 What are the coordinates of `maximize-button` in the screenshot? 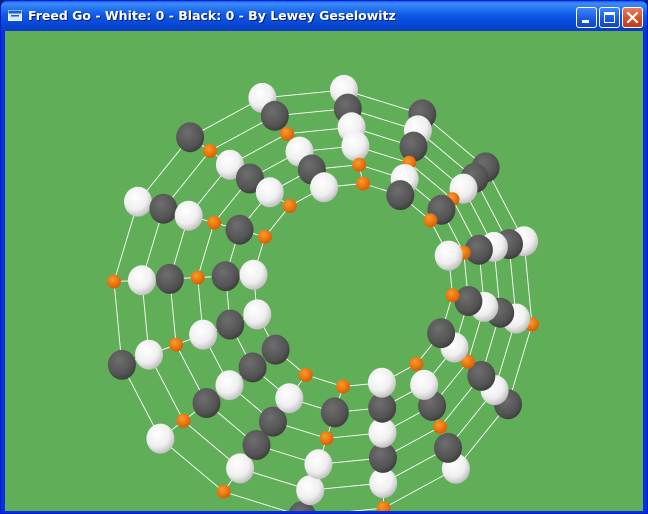 It's located at (609, 17).